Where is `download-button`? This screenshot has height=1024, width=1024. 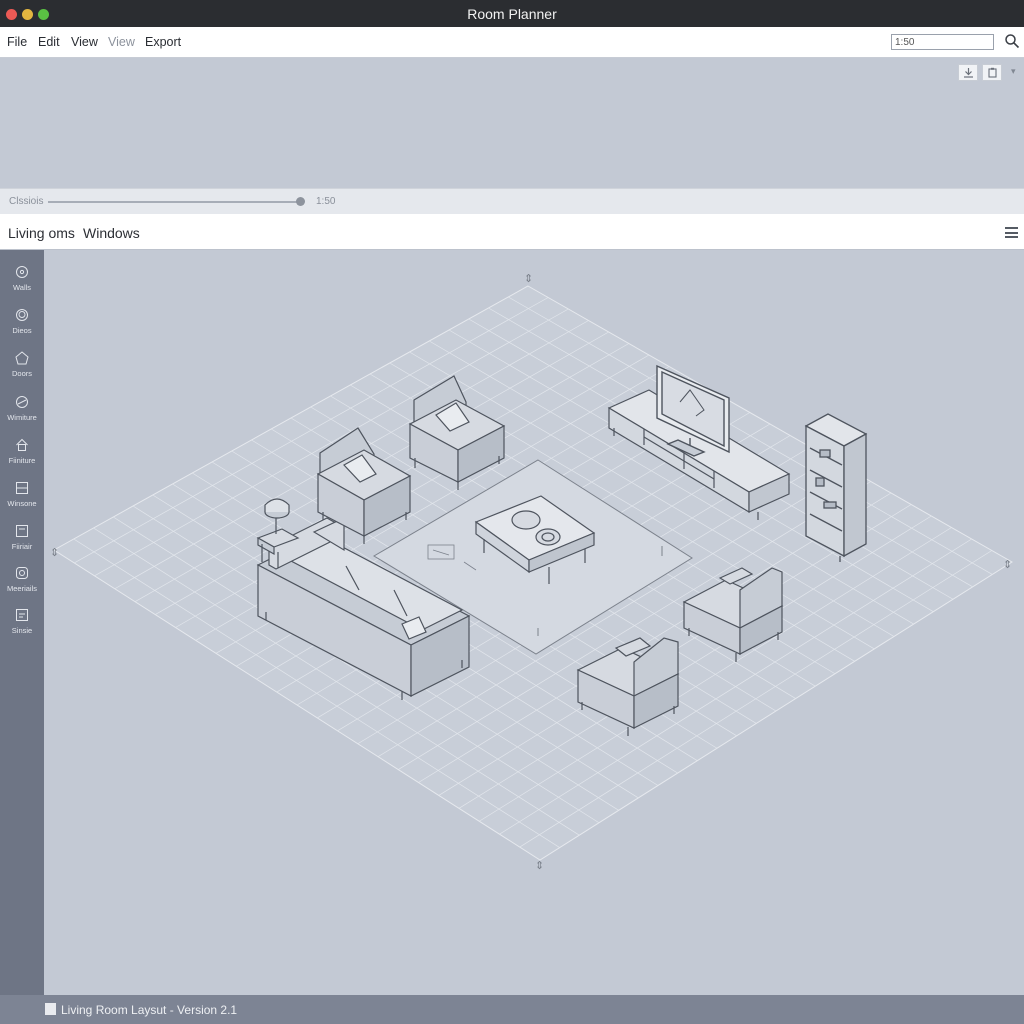 download-button is located at coordinates (968, 72).